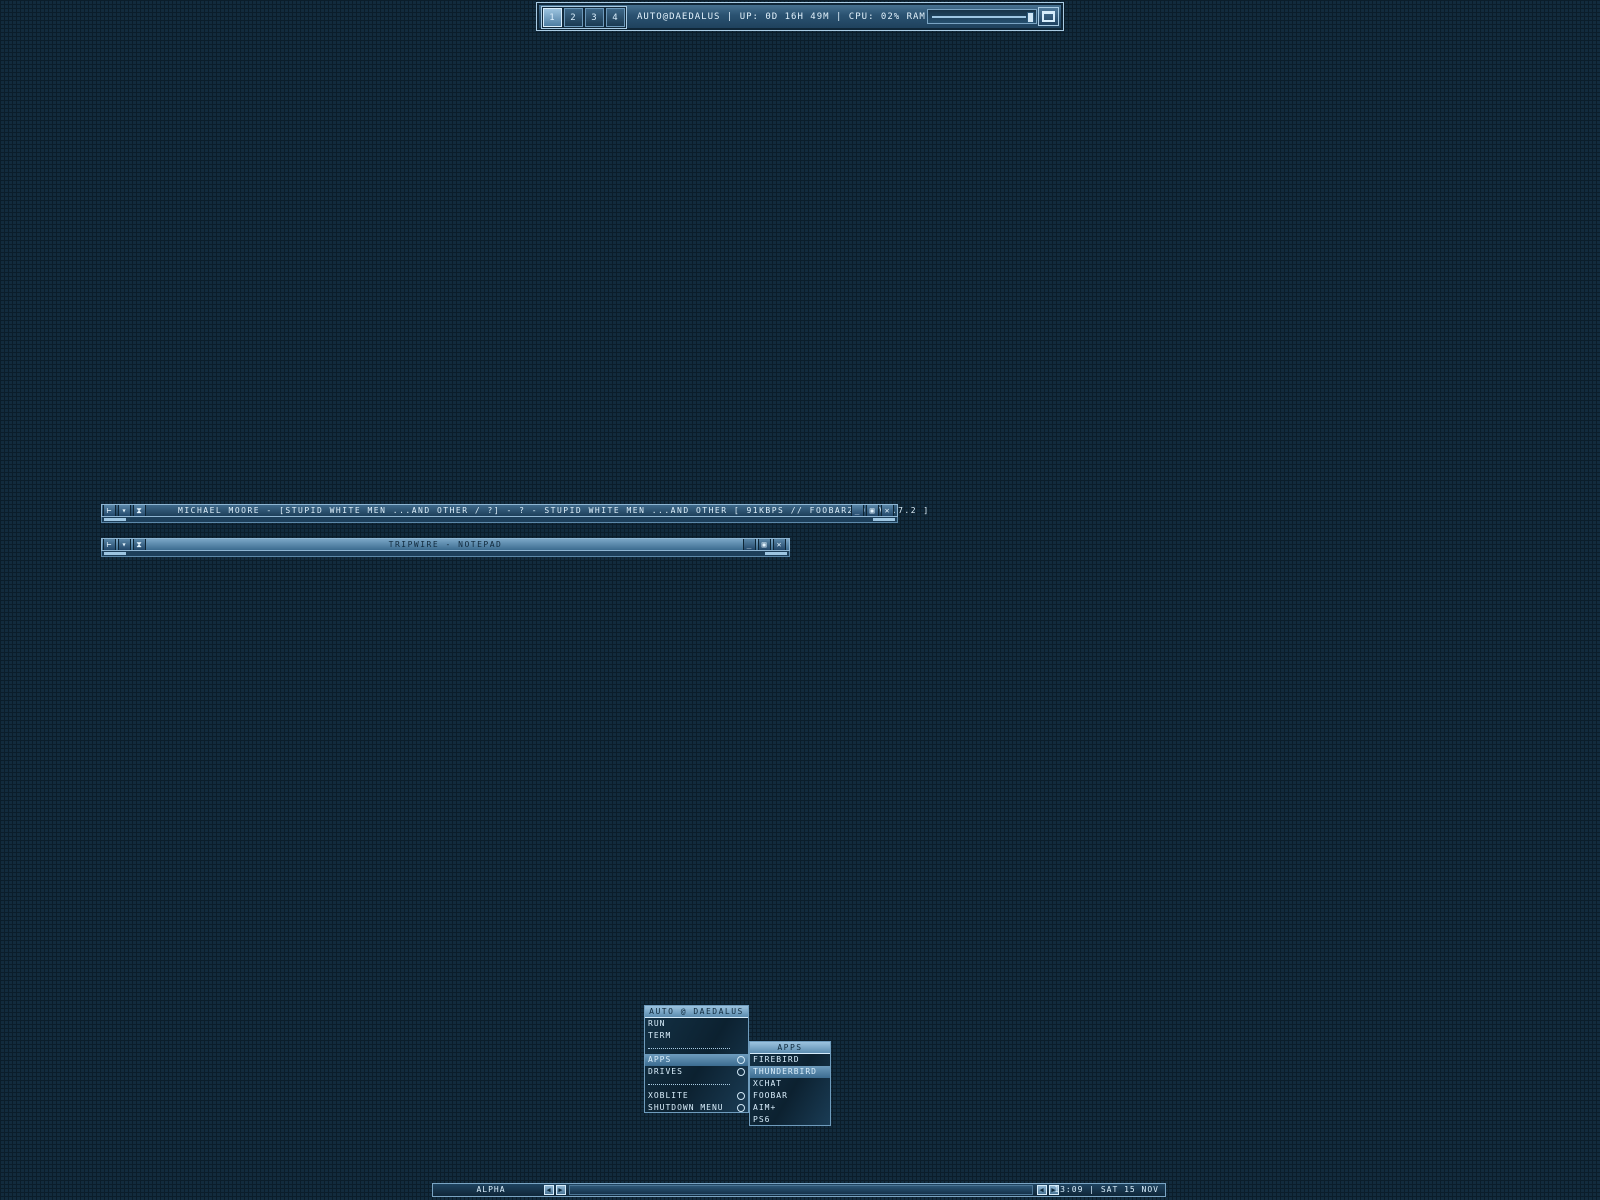  What do you see at coordinates (445, 554) in the screenshot?
I see `notepad-window-bottom` at bounding box center [445, 554].